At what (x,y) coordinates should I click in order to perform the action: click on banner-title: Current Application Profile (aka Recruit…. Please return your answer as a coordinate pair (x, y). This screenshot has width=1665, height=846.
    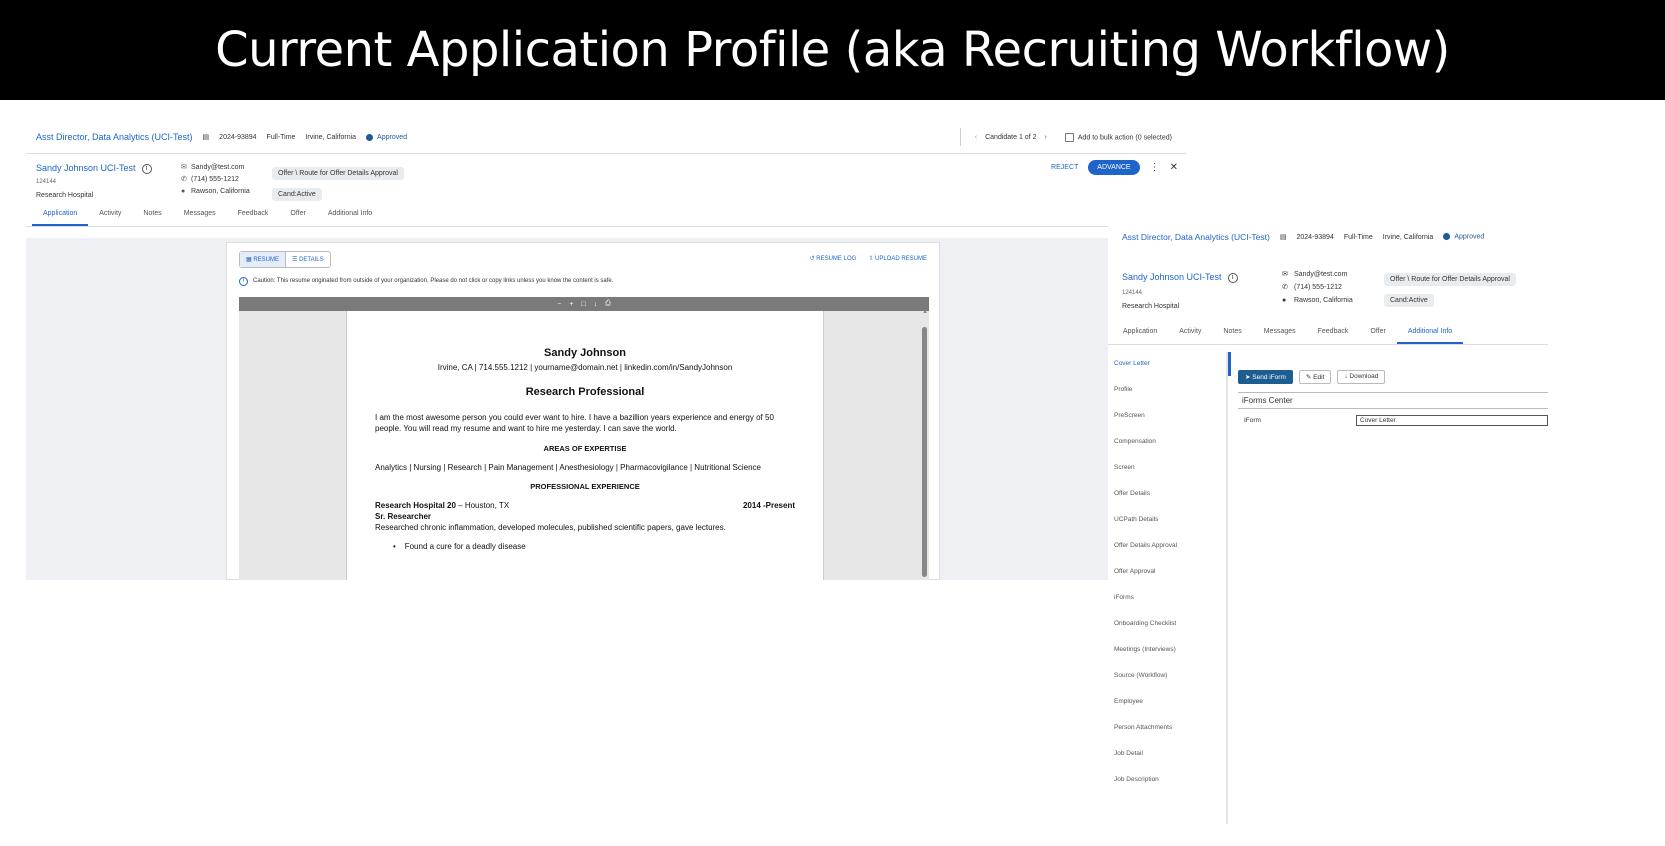
    Looking at the image, I should click on (832, 50).